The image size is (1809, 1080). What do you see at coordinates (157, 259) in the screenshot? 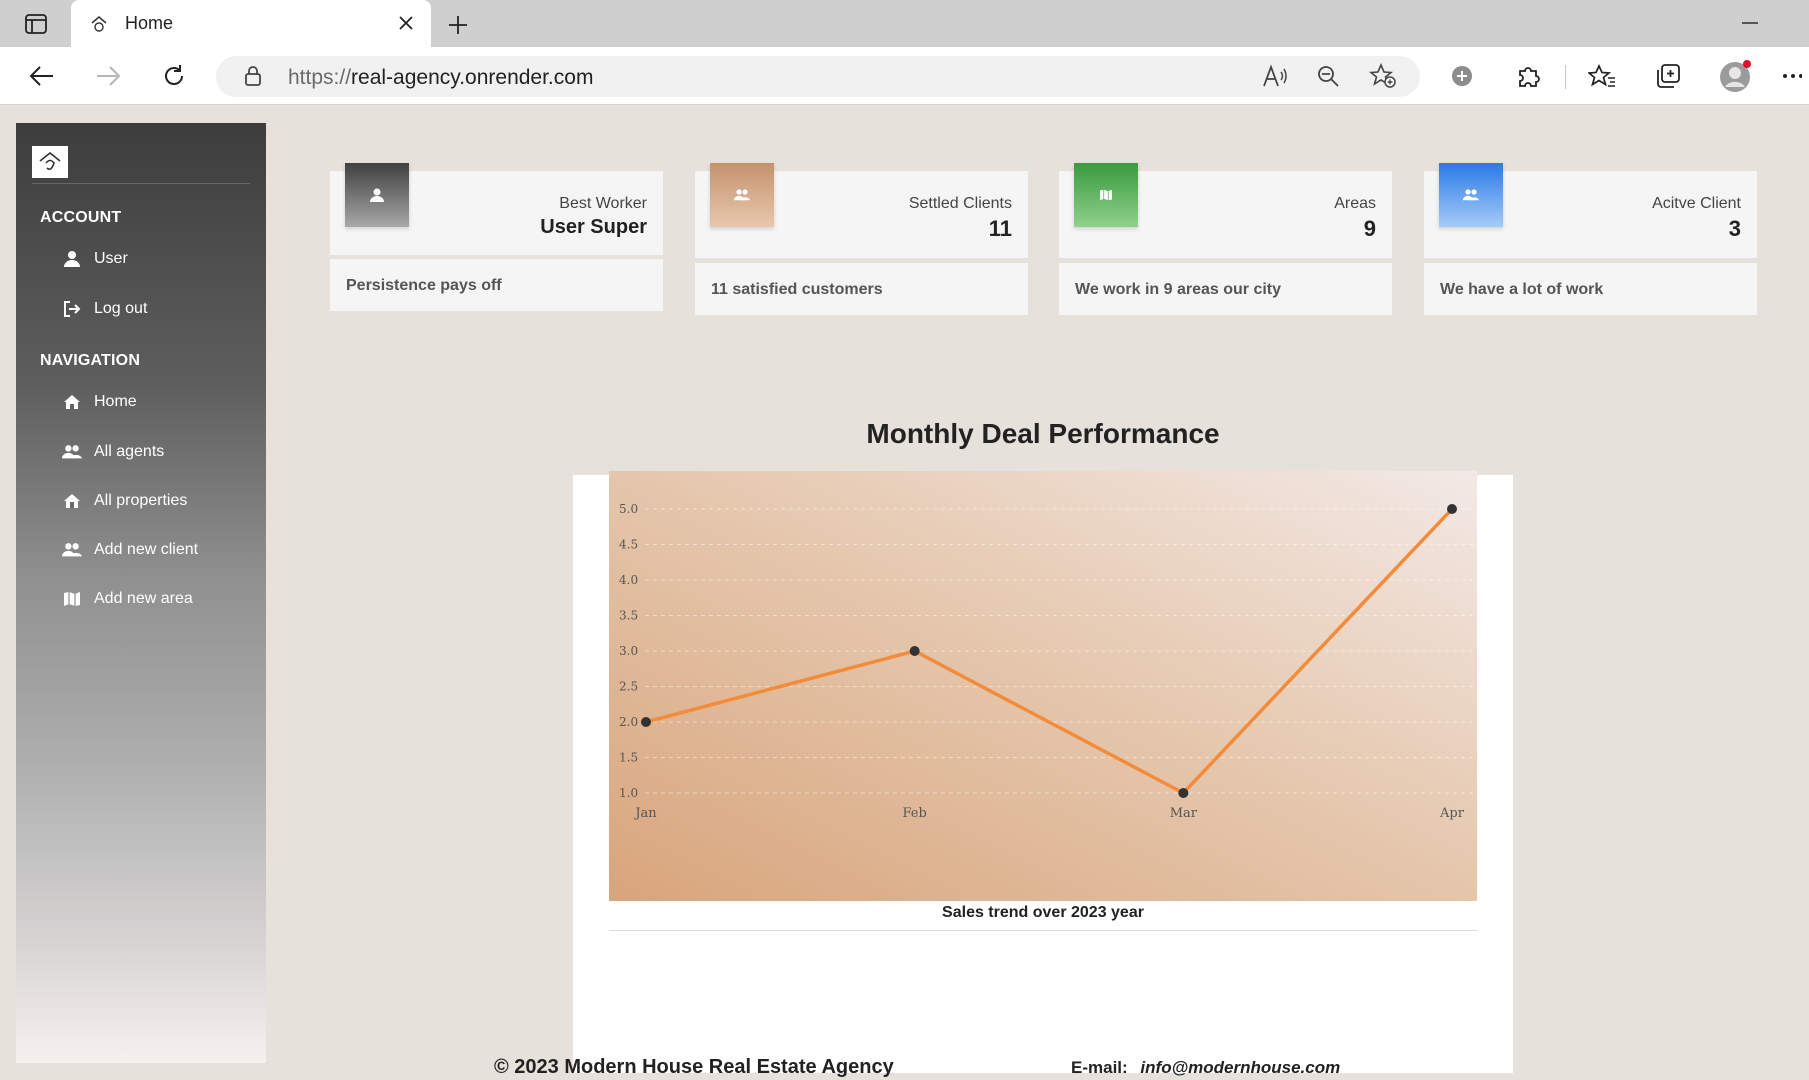
I see `sidebar-item-user: User` at bounding box center [157, 259].